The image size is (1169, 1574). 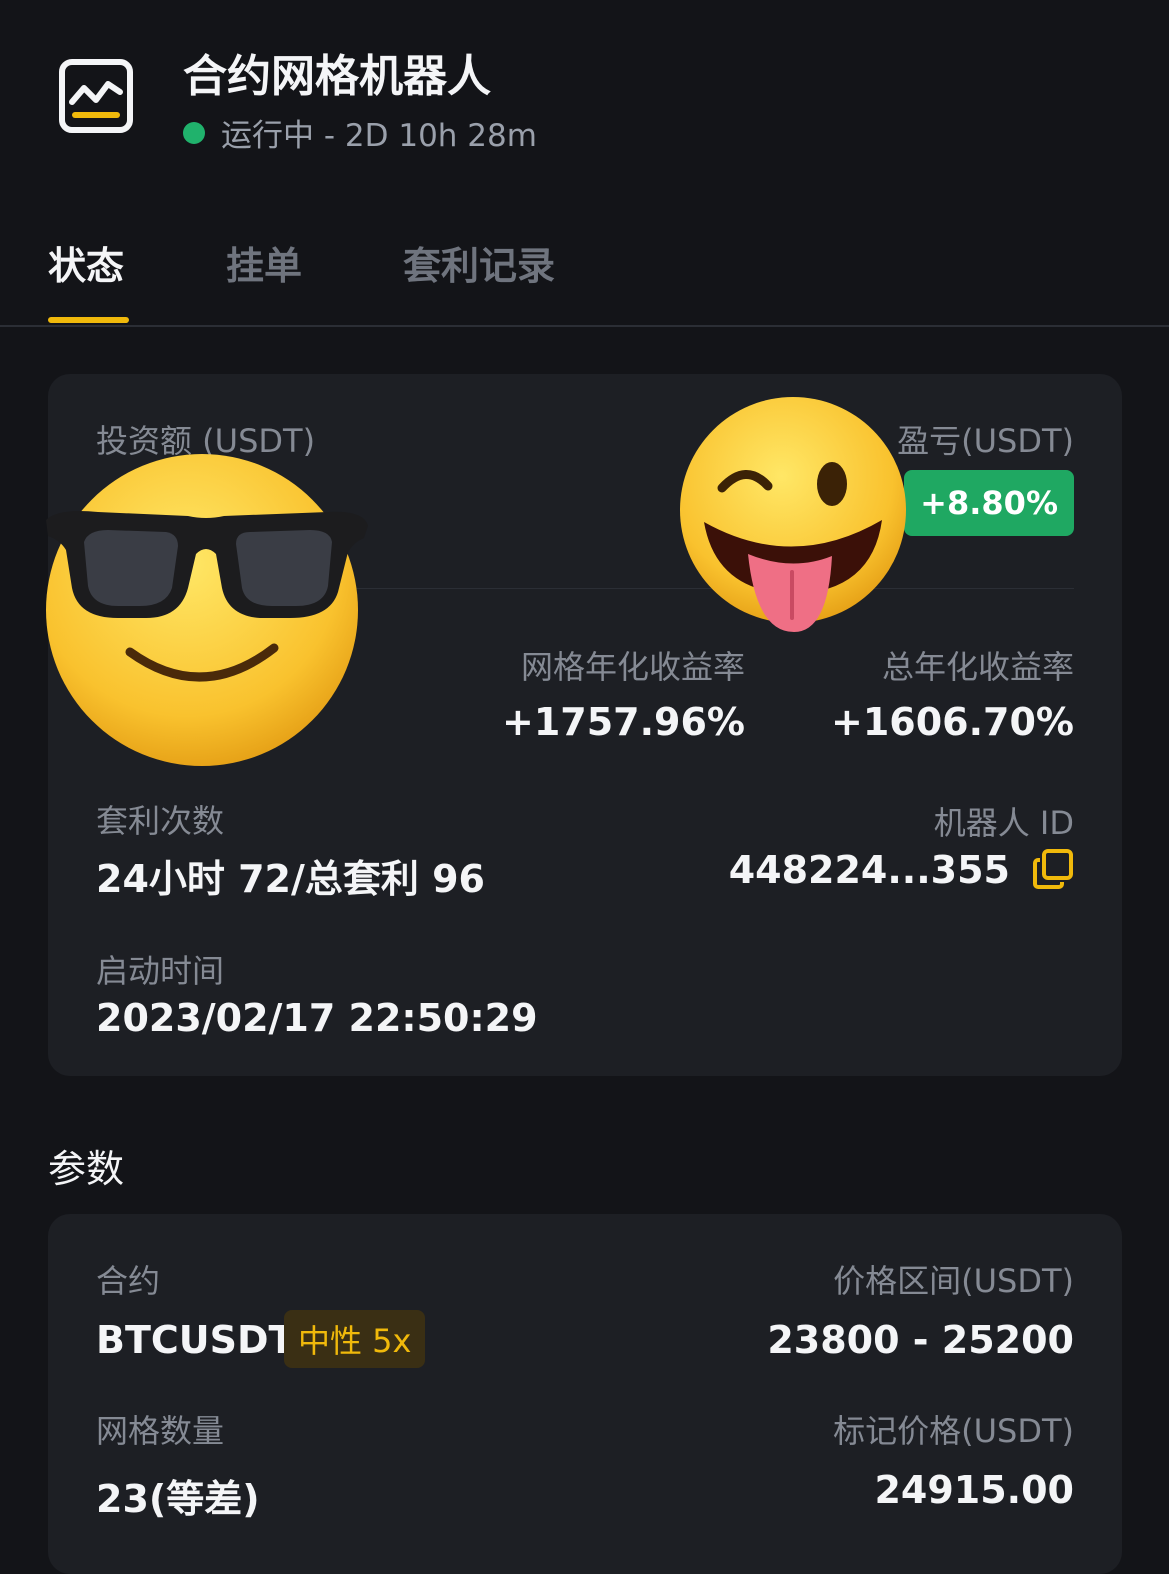 What do you see at coordinates (178, 1499) in the screenshot?
I see `grid-count-value: 23(等差)` at bounding box center [178, 1499].